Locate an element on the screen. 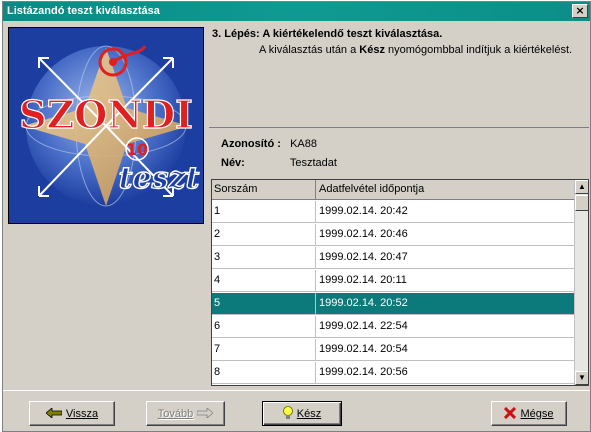  left-arrow-icon is located at coordinates (54, 413).